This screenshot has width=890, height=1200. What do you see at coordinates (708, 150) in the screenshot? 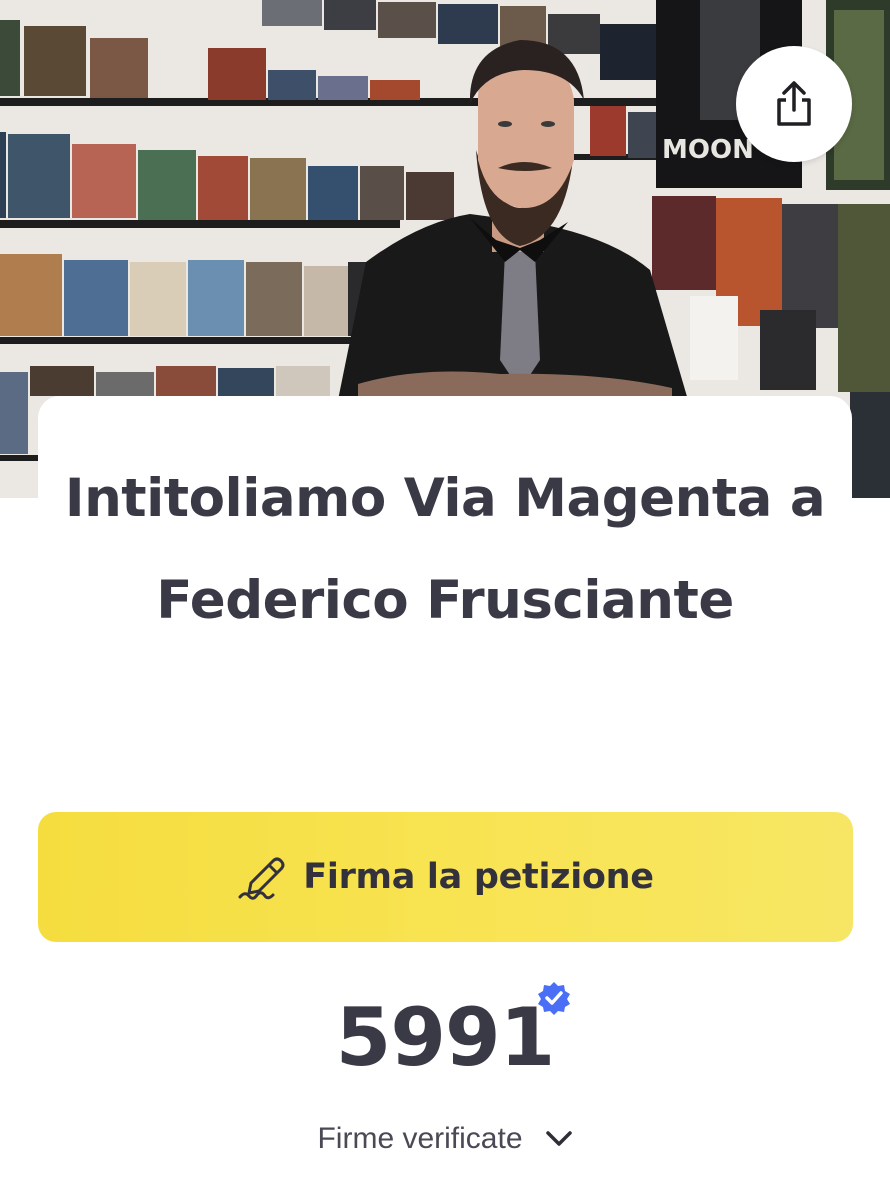
I see `hero-poster-text: MOON` at bounding box center [708, 150].